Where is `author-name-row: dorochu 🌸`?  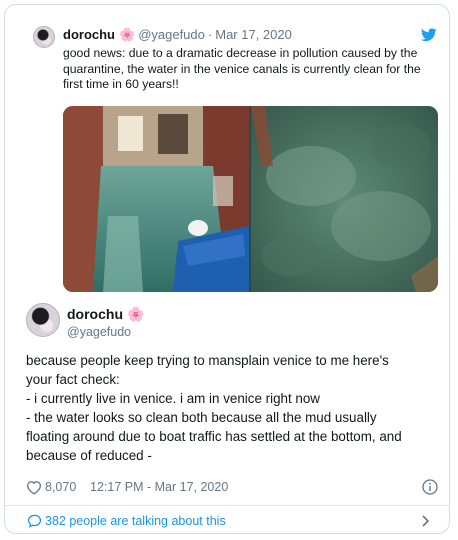 author-name-row: dorochu 🌸 is located at coordinates (105, 314).